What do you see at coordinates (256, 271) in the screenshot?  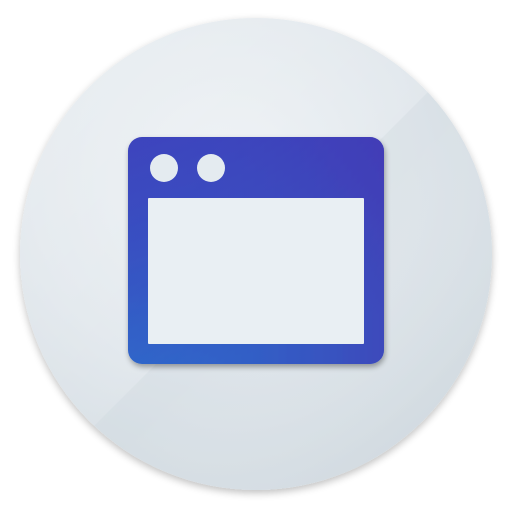 I see `window-content-pane` at bounding box center [256, 271].